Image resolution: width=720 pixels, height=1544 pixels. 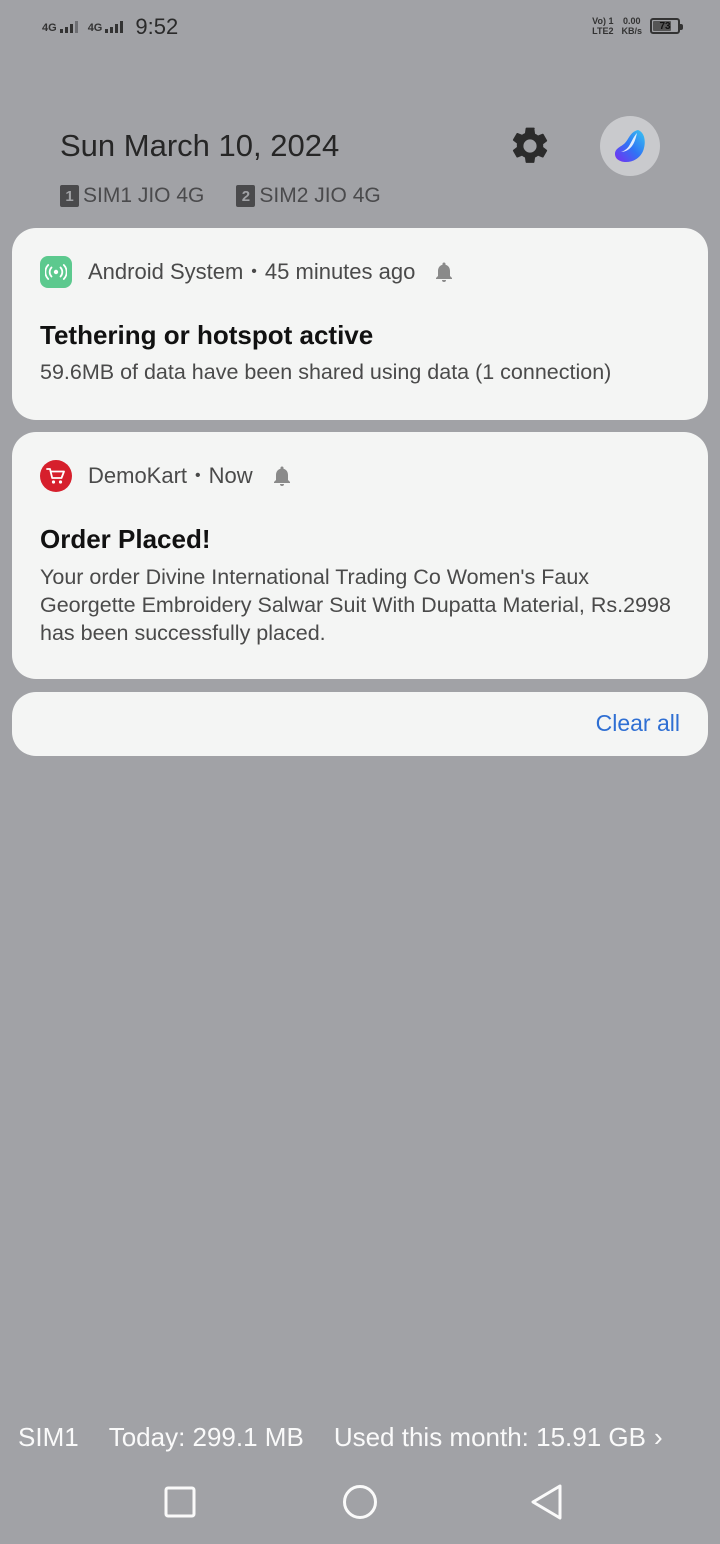 I want to click on notification-time: Now, so click(x=230, y=475).